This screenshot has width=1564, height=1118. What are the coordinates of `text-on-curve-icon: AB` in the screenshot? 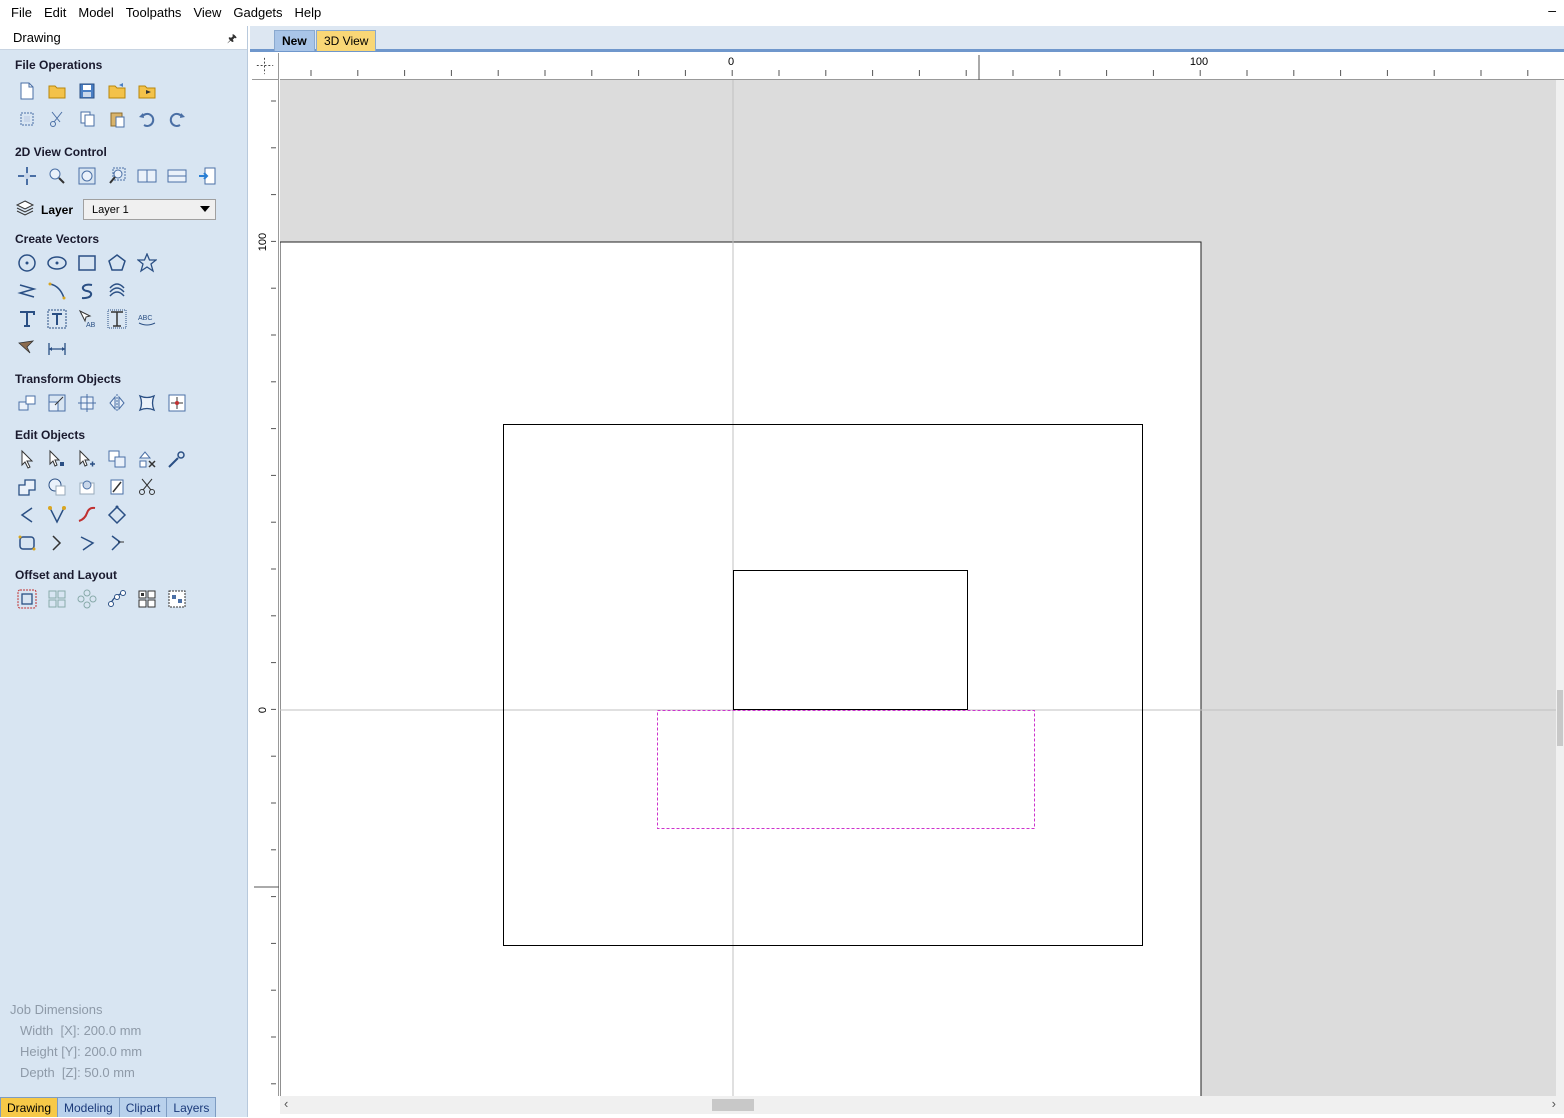 It's located at (87, 319).